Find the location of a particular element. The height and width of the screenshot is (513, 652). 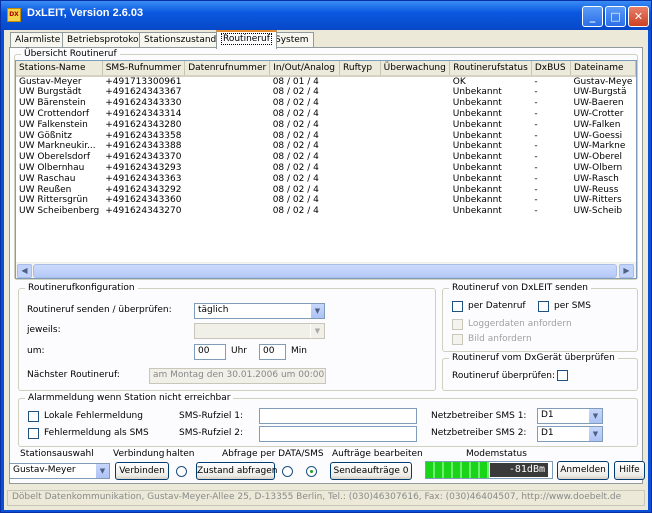

tab-stationszustand: Stationszustand is located at coordinates (180, 40).